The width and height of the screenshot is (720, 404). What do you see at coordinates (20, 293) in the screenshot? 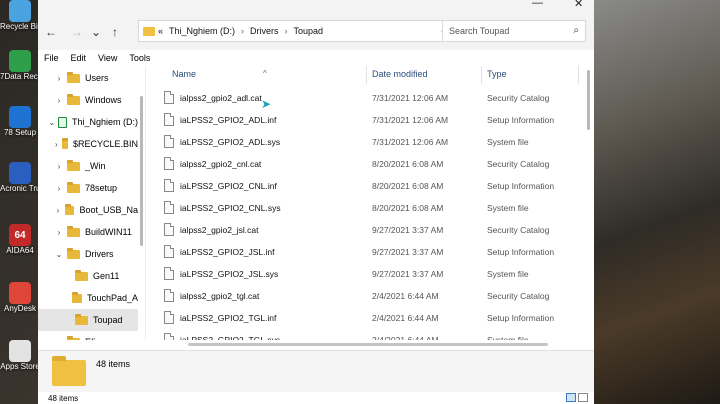
I see `anydesk-icon` at bounding box center [20, 293].